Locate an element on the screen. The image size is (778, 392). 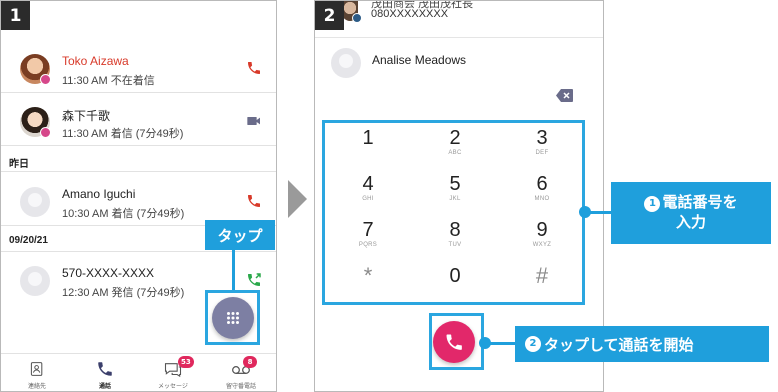
call-detail: 11:30 AM 着信 (7分49秒) is located at coordinates (123, 134).